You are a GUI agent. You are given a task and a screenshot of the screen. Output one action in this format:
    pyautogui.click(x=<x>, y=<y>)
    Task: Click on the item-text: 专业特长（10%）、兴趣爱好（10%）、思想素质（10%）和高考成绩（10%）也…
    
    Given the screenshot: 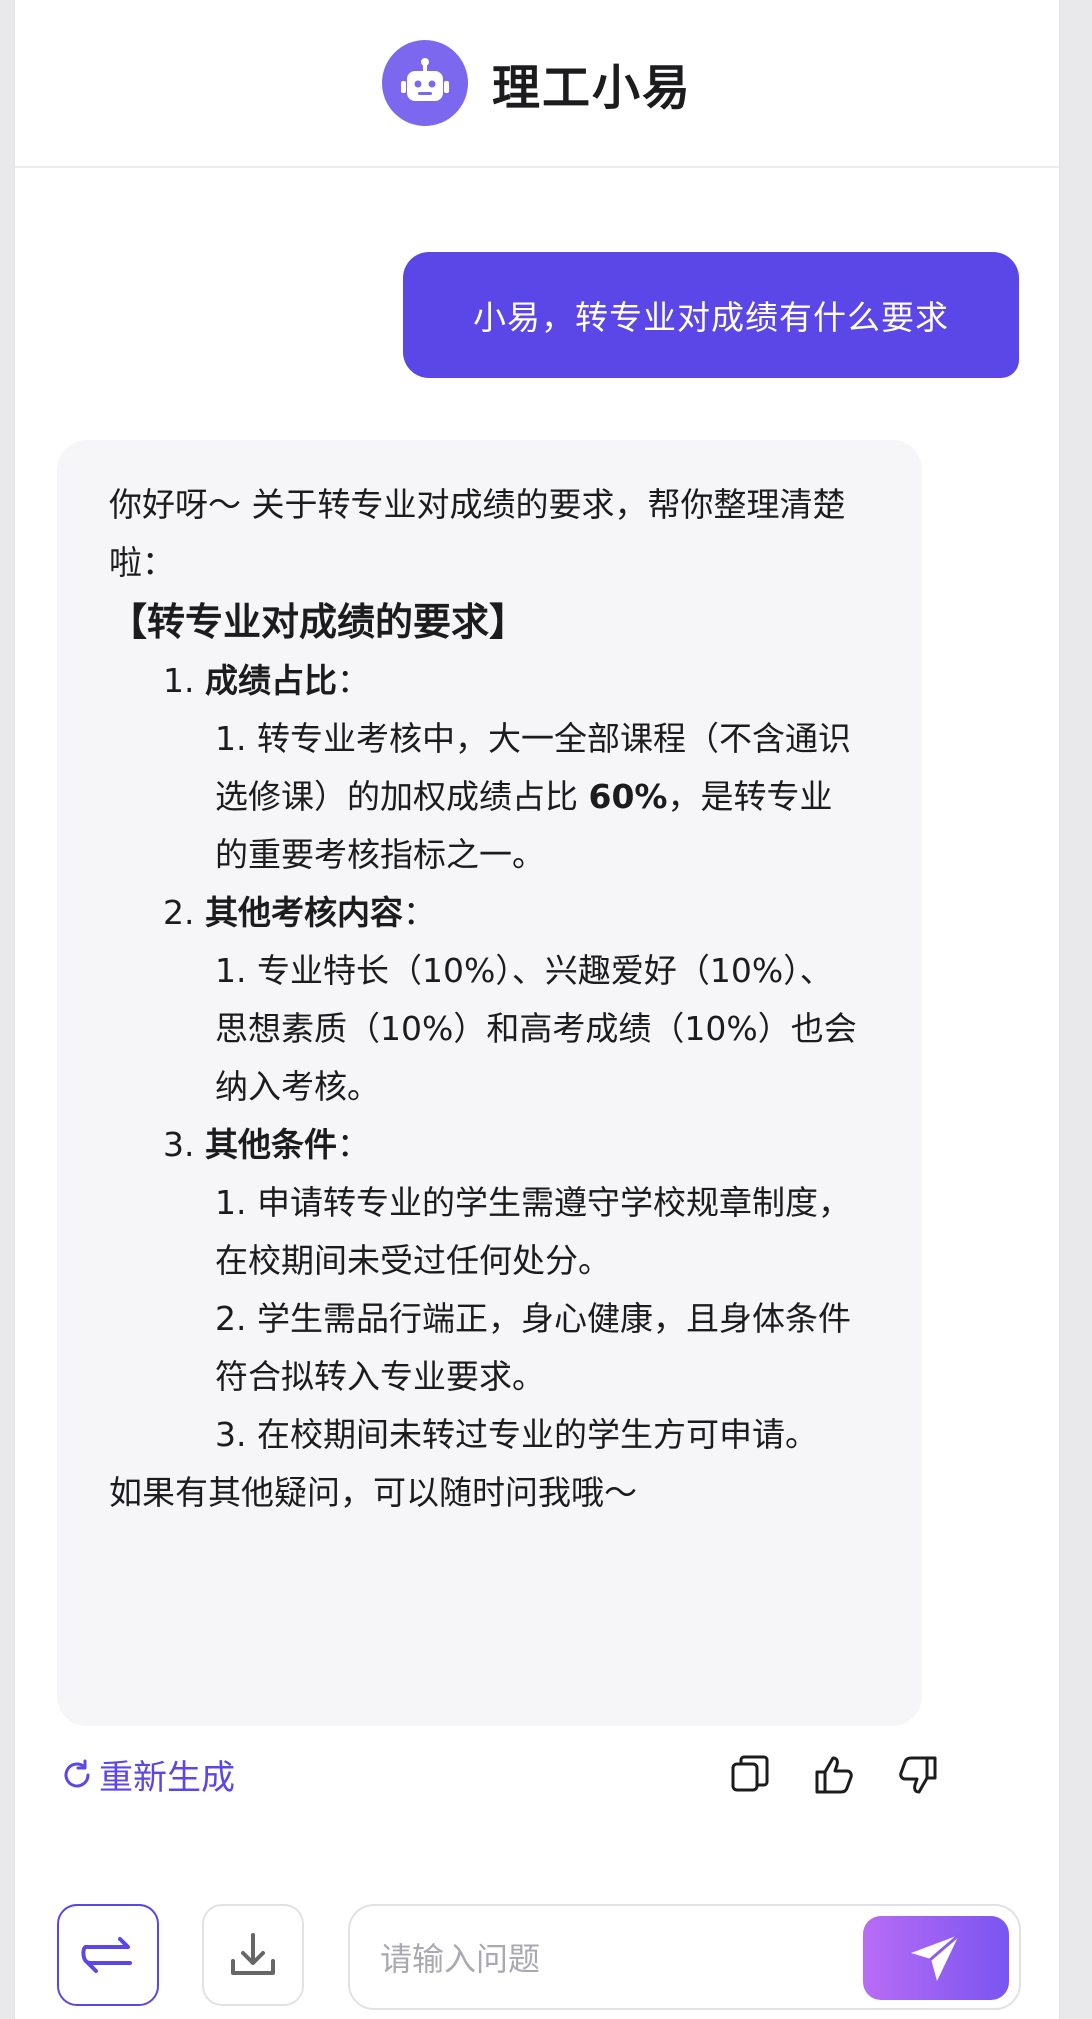 What is the action you would take?
    pyautogui.click(x=536, y=1028)
    